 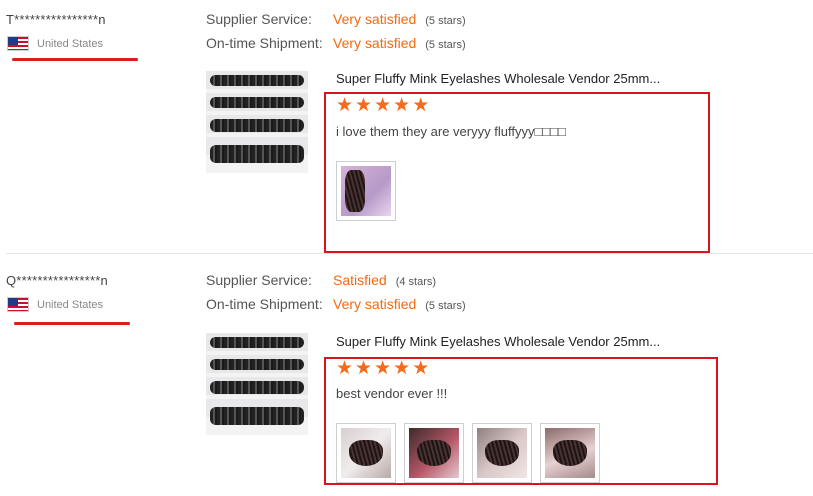 I want to click on supplier-service-stars: (4 stars), so click(x=416, y=282).